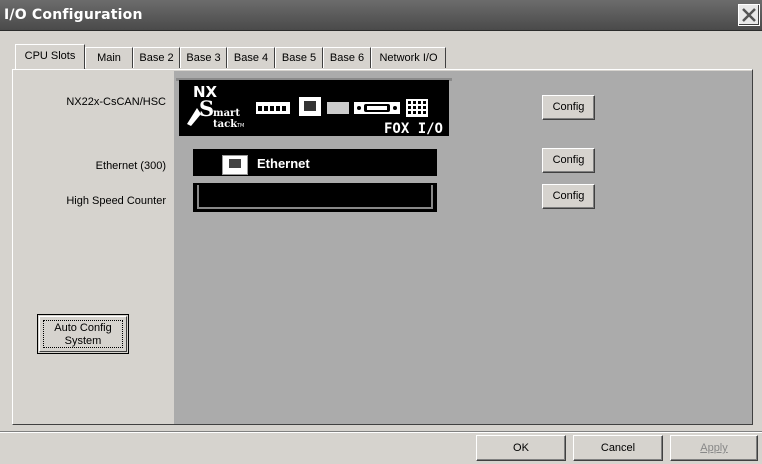 Image resolution: width=762 pixels, height=464 pixels. I want to click on tab-label: CPU Slots, so click(50, 56).